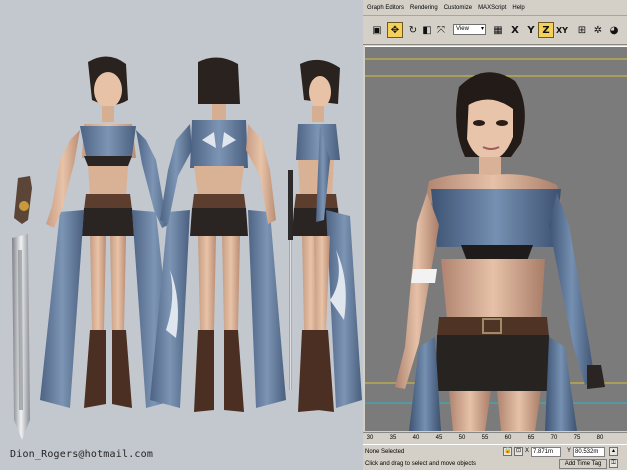 This screenshot has width=627, height=470. Describe the element at coordinates (370, 438) in the screenshot. I see `timeline-tick: 30` at that location.